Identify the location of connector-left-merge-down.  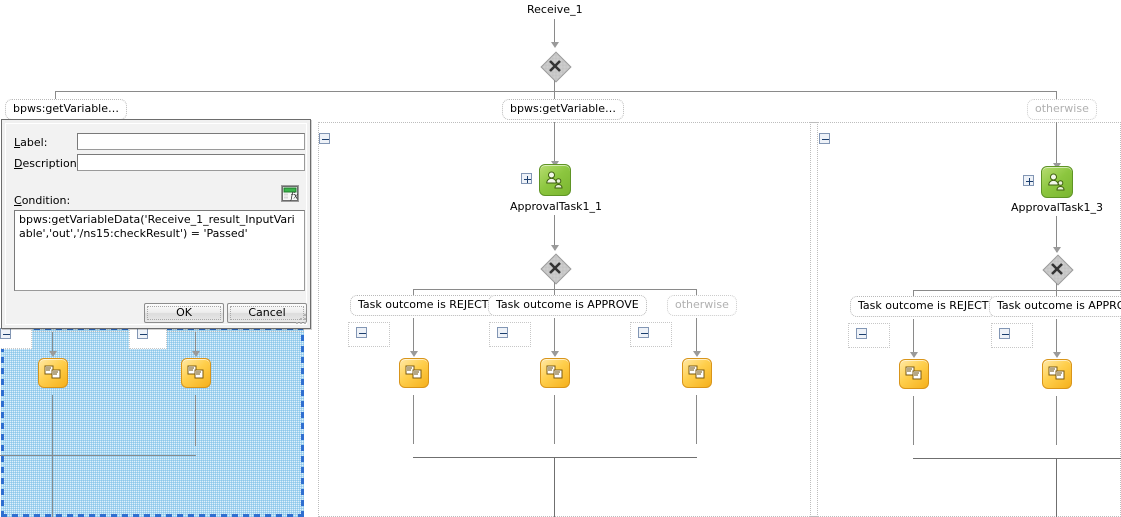
(52, 486).